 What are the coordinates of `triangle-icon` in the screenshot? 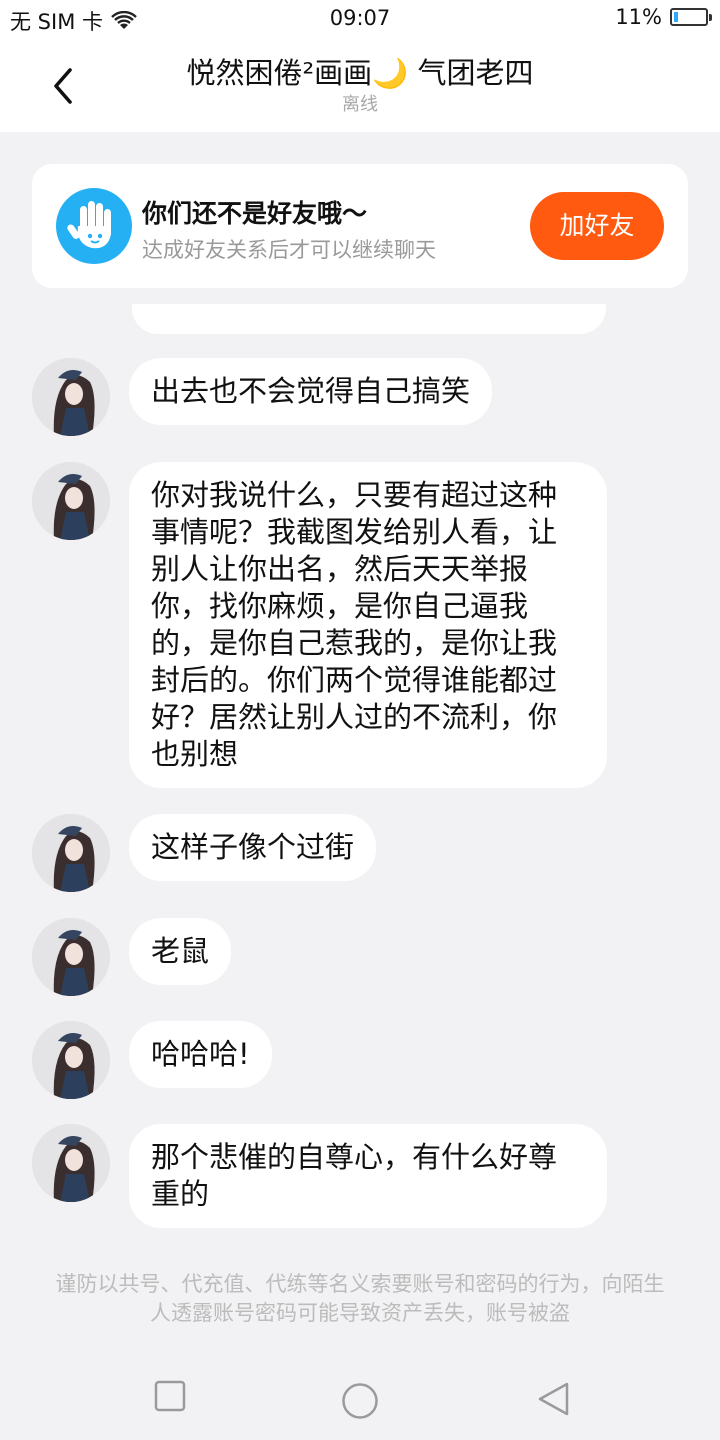 It's located at (553, 1399).